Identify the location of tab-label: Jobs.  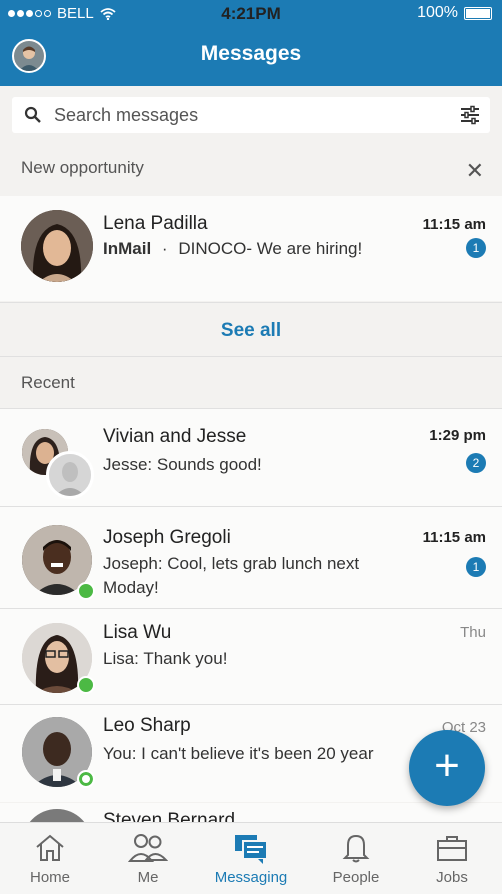
(452, 877).